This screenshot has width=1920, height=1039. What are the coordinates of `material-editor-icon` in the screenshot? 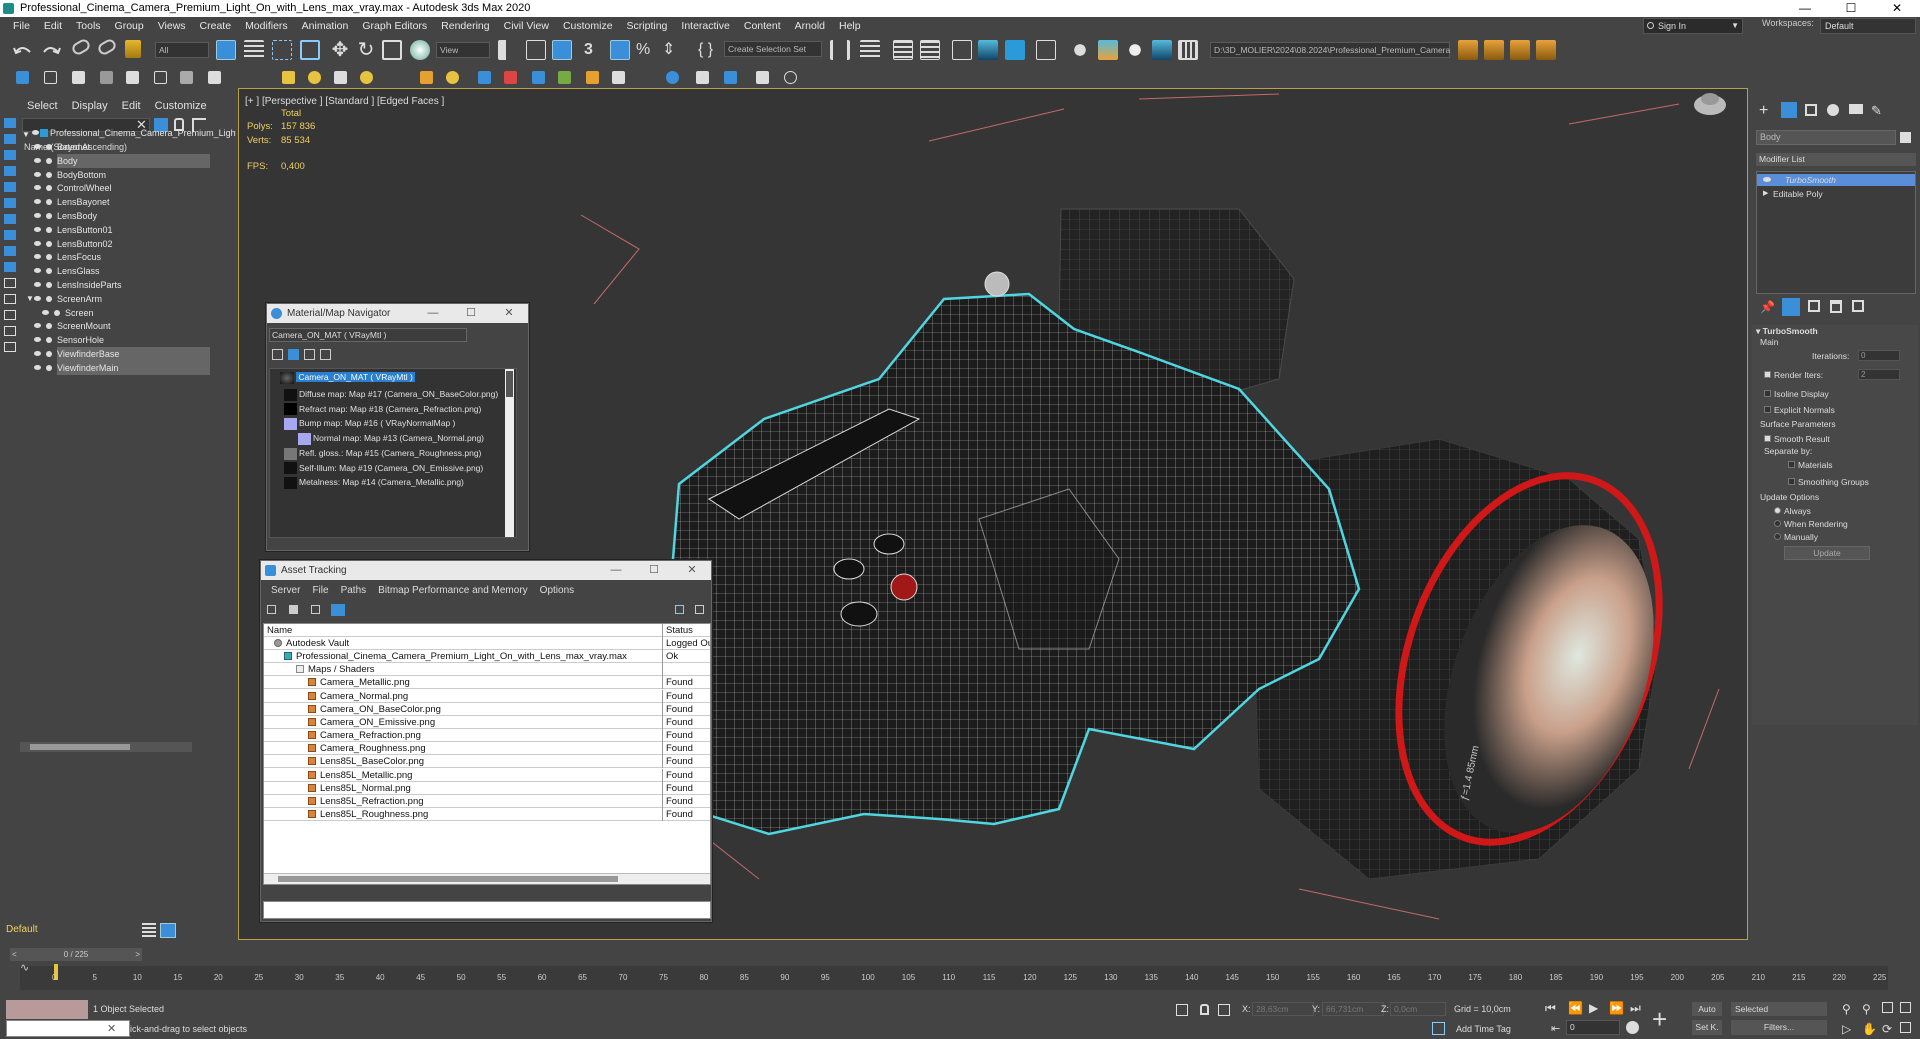 It's located at (1046, 50).